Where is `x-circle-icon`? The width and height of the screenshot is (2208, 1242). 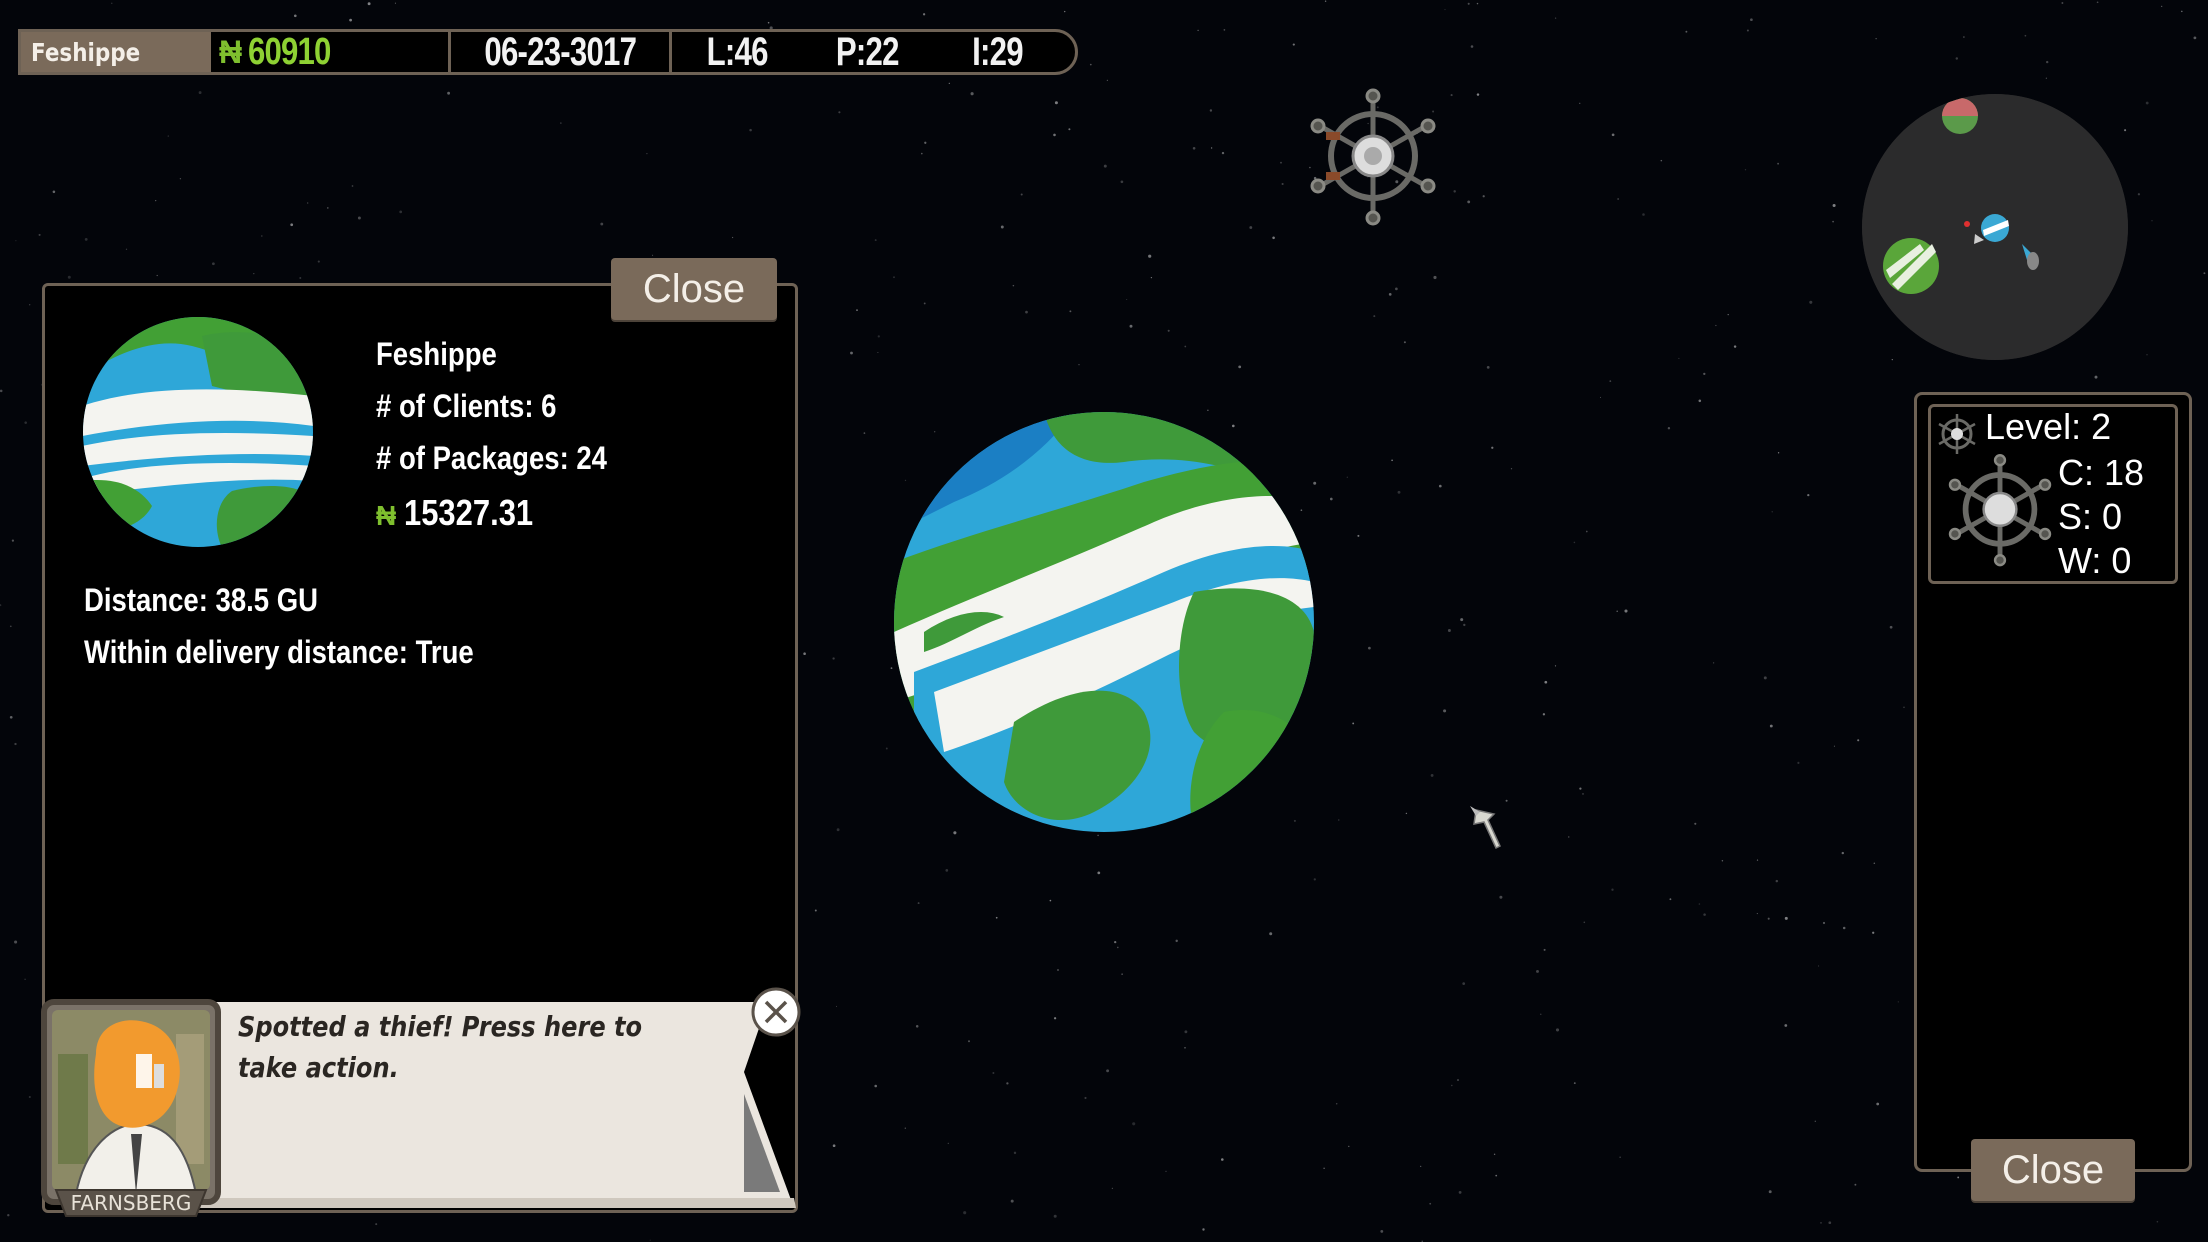 x-circle-icon is located at coordinates (776, 1012).